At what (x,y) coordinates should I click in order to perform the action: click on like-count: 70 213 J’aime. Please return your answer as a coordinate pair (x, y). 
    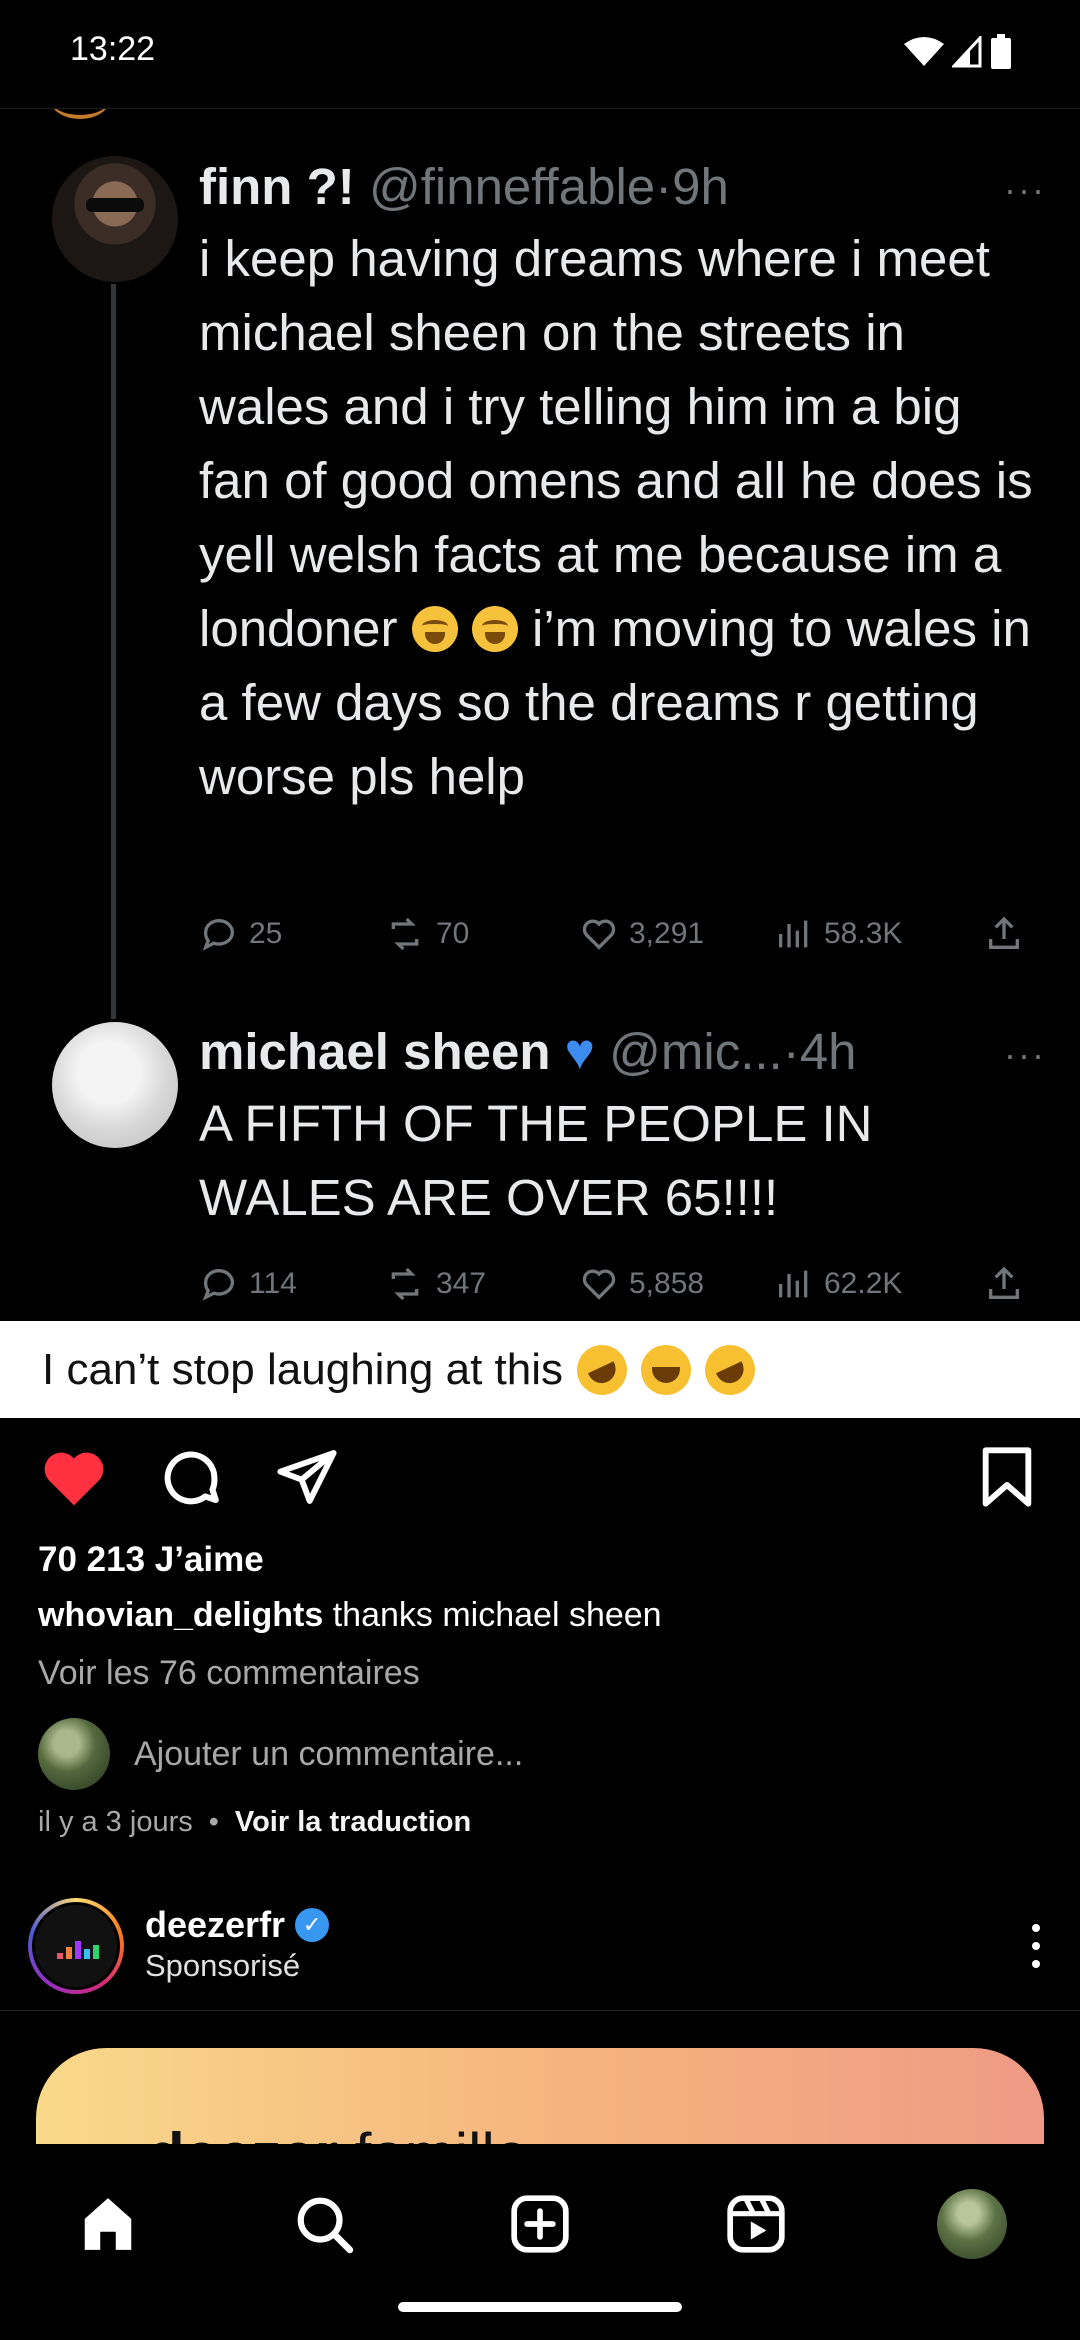
    Looking at the image, I should click on (151, 1560).